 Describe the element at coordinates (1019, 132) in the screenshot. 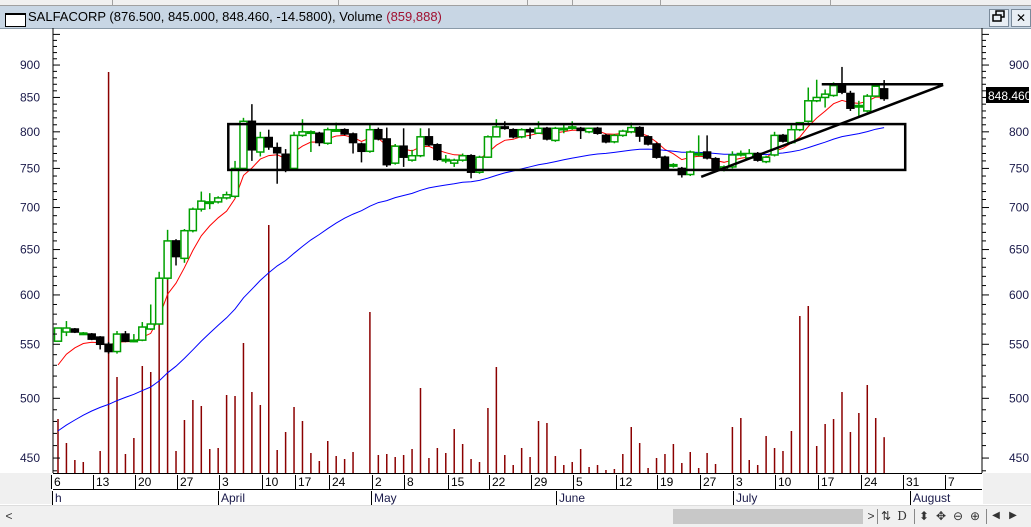

I see `price-label-right: 800` at that location.